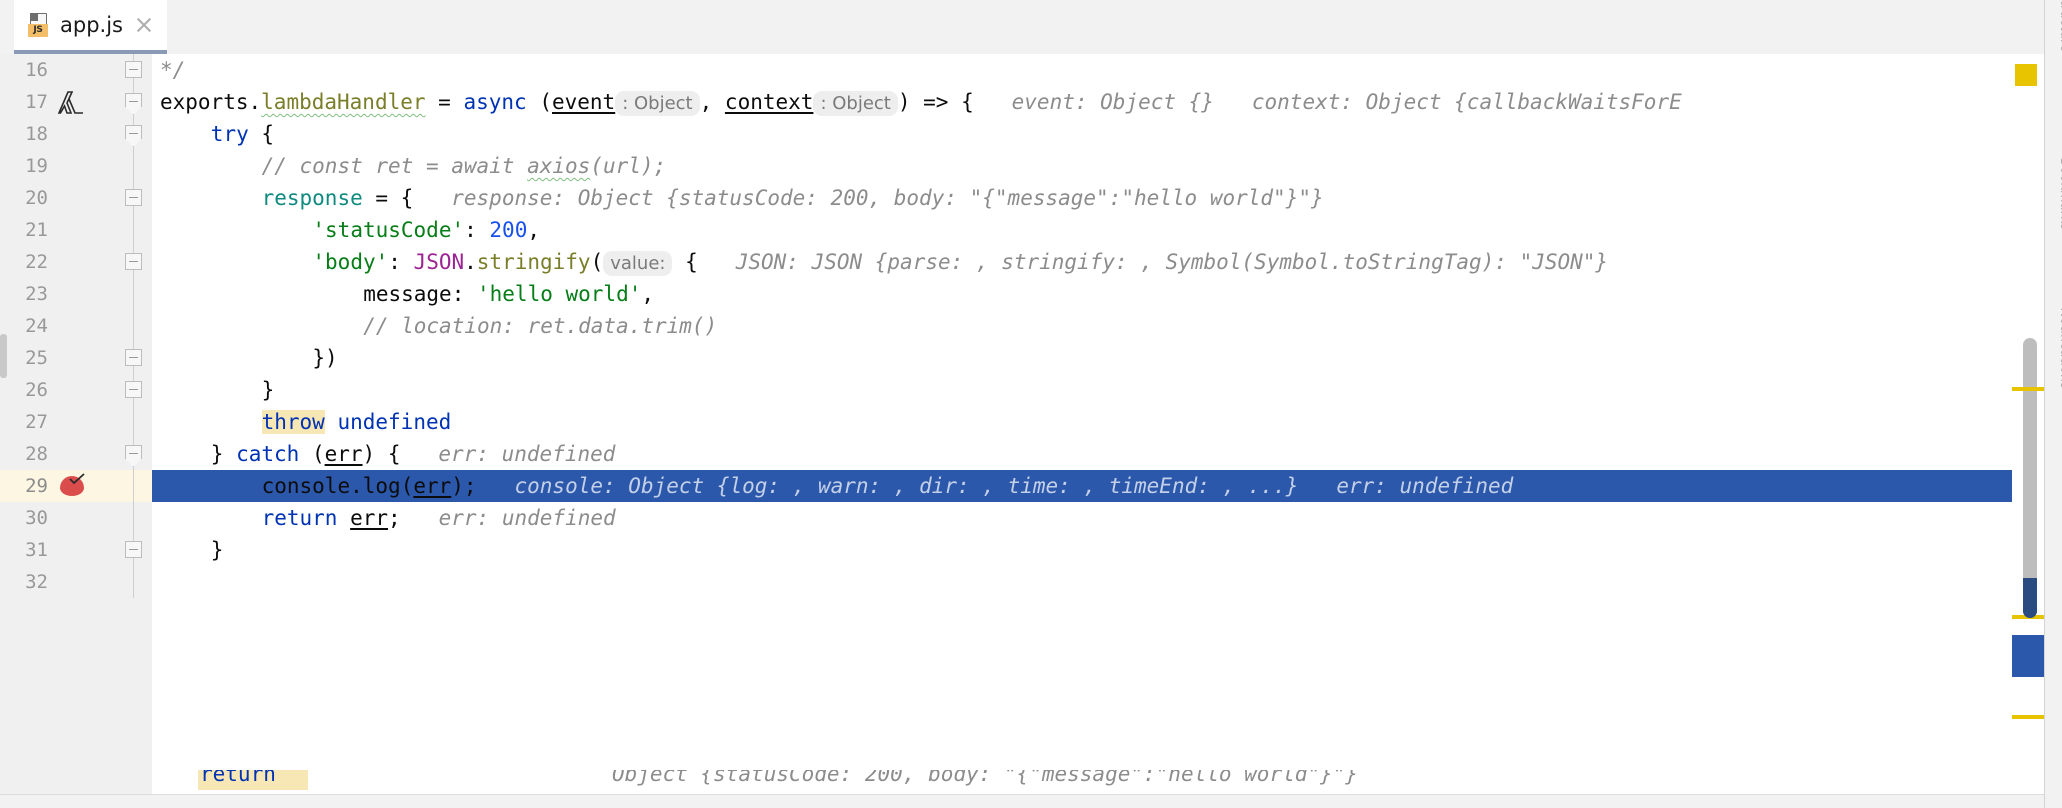 Image resolution: width=2062 pixels, height=808 pixels. What do you see at coordinates (172, 70) in the screenshot?
I see `code-text: */` at bounding box center [172, 70].